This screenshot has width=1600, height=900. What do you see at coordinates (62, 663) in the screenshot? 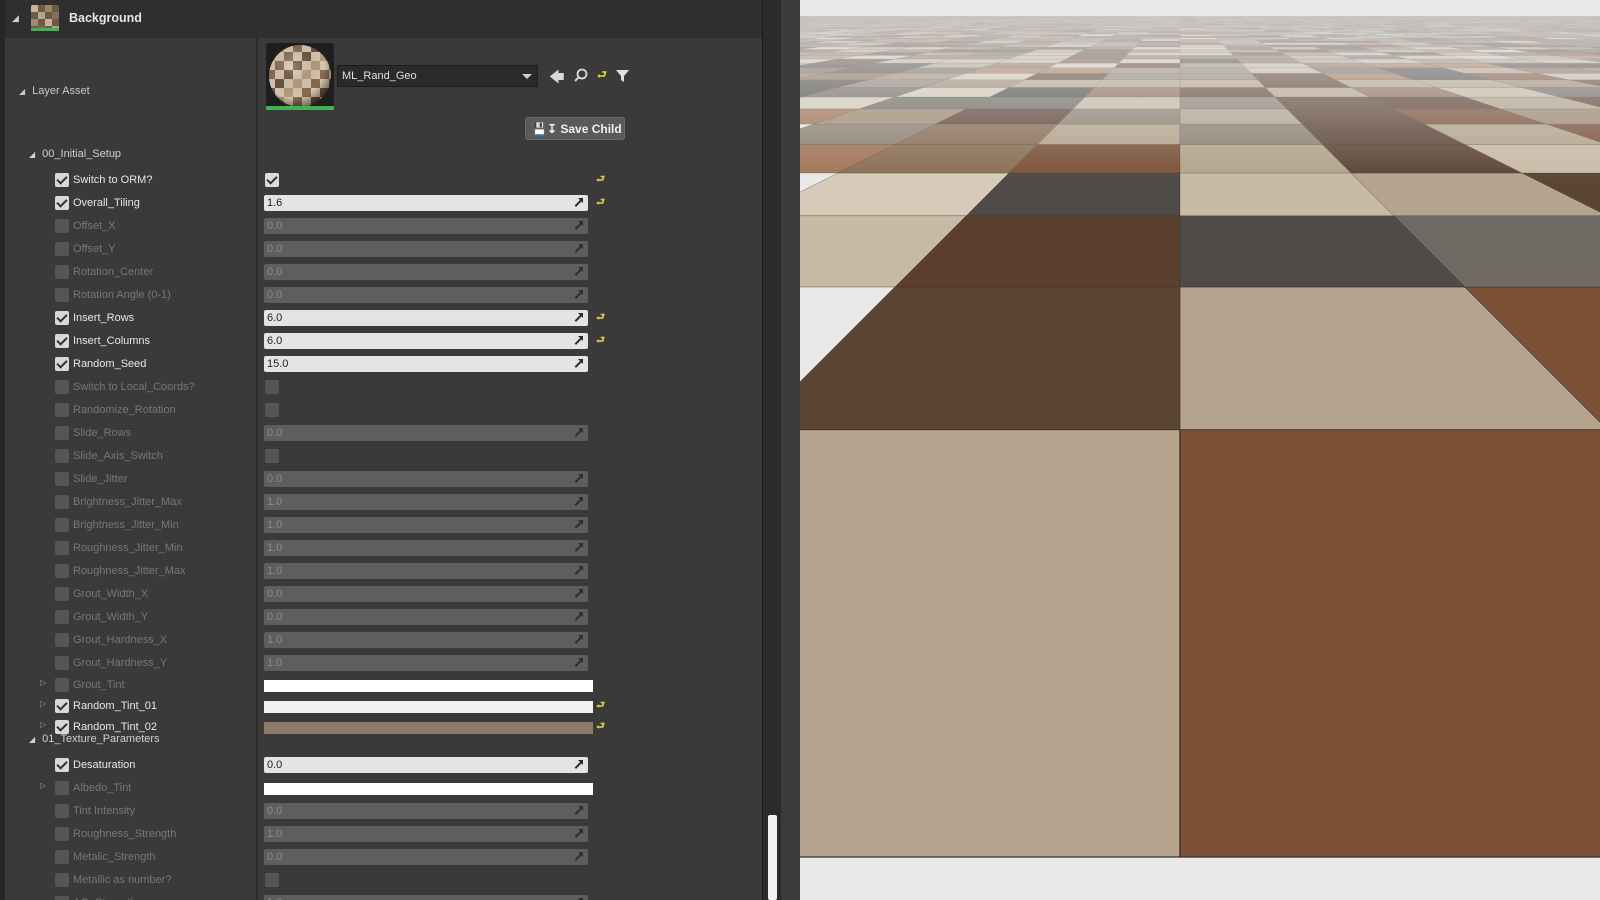
I see `override-checkbox-grout-hardness-y` at bounding box center [62, 663].